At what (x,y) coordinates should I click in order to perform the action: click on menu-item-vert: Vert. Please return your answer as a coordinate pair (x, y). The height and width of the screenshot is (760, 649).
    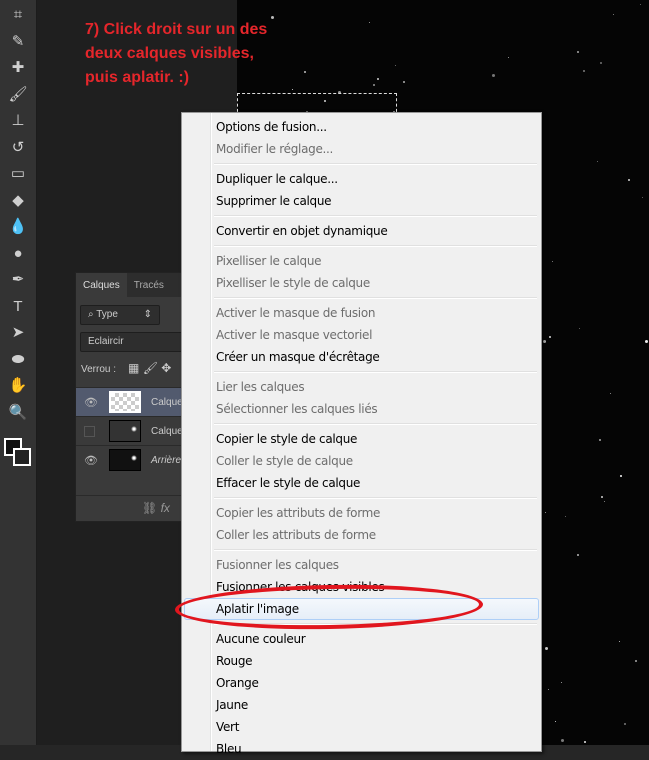
    Looking at the image, I should click on (361, 727).